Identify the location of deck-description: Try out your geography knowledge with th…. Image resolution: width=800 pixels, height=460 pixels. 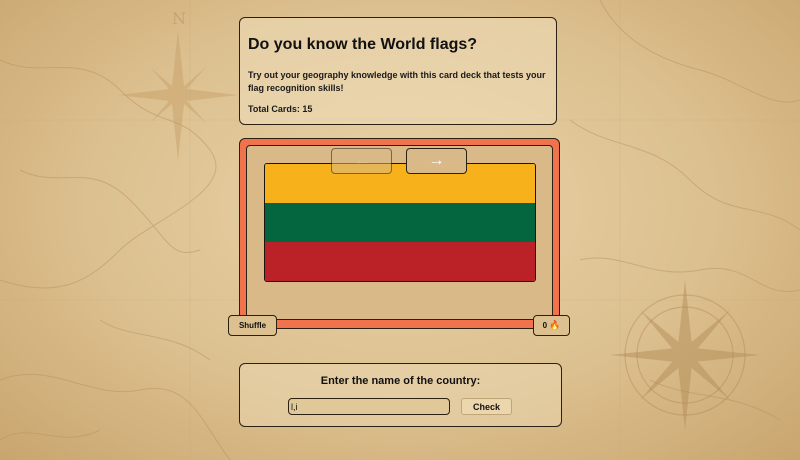
(397, 81).